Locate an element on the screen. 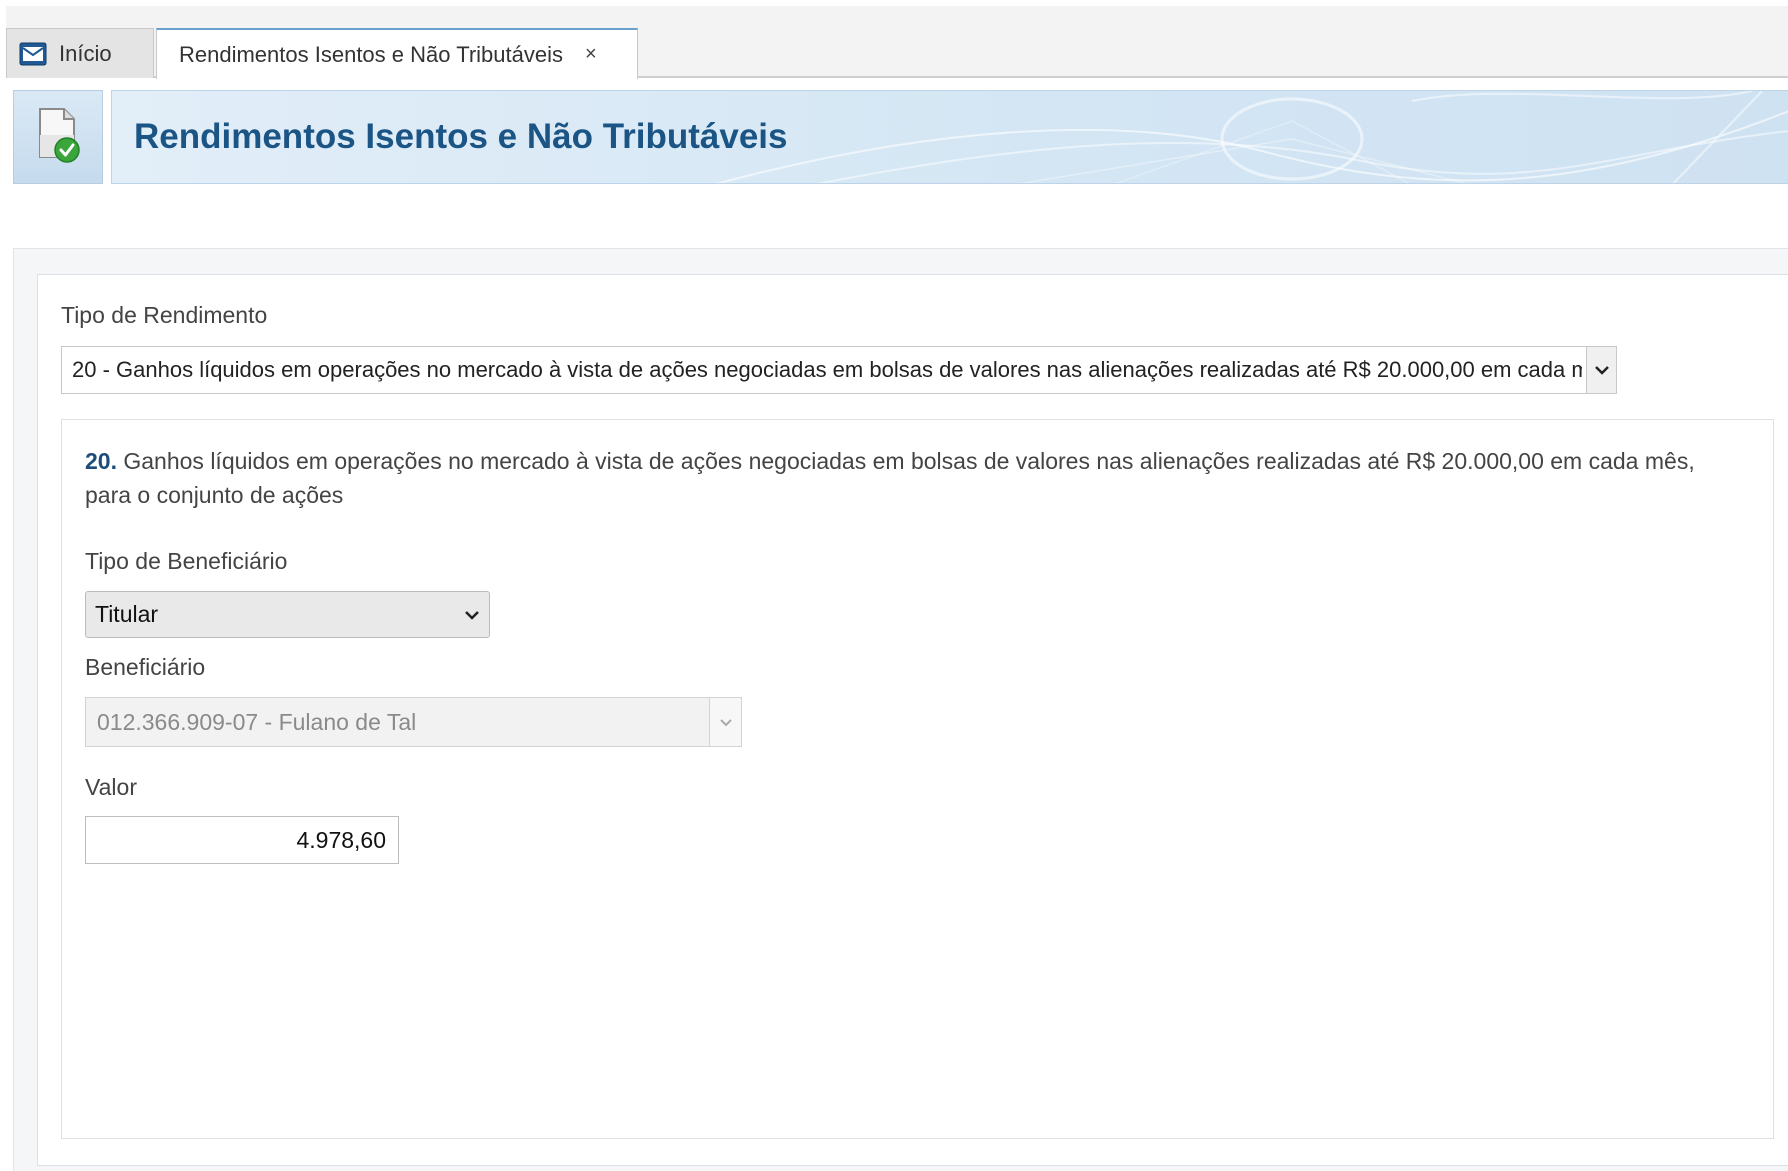 The height and width of the screenshot is (1171, 1788). beneficiario-value: 012.366.909-07 - Fulano de Tal is located at coordinates (257, 721).